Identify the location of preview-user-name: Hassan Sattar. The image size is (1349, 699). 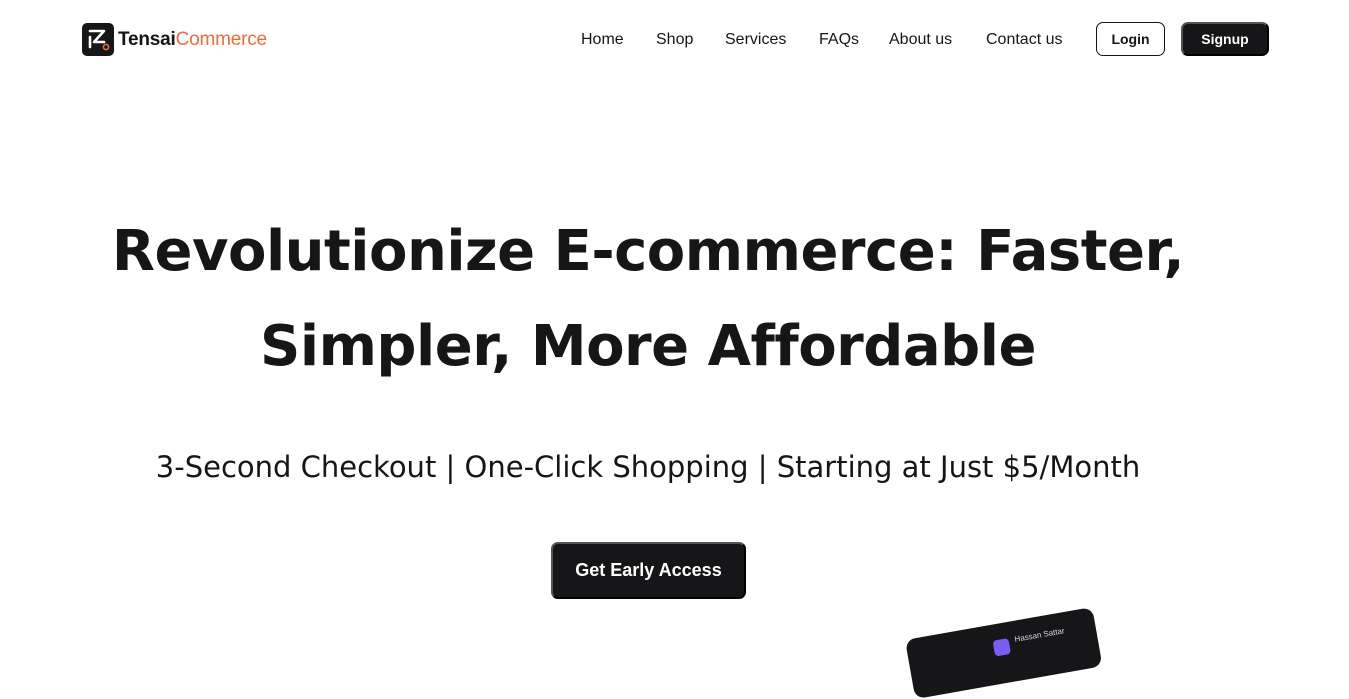
(1039, 635).